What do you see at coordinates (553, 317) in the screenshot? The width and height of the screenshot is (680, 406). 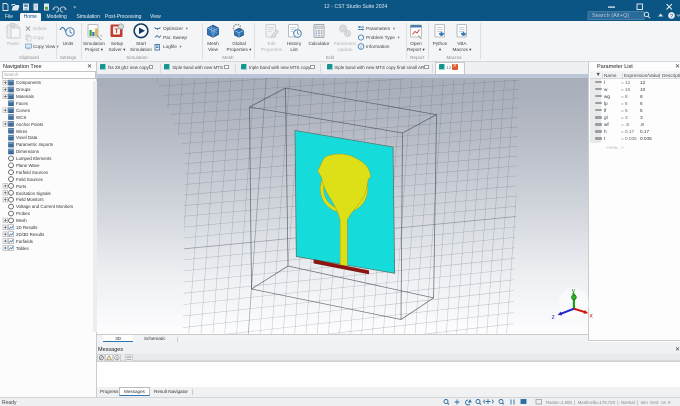 I see `svg-text: z` at bounding box center [553, 317].